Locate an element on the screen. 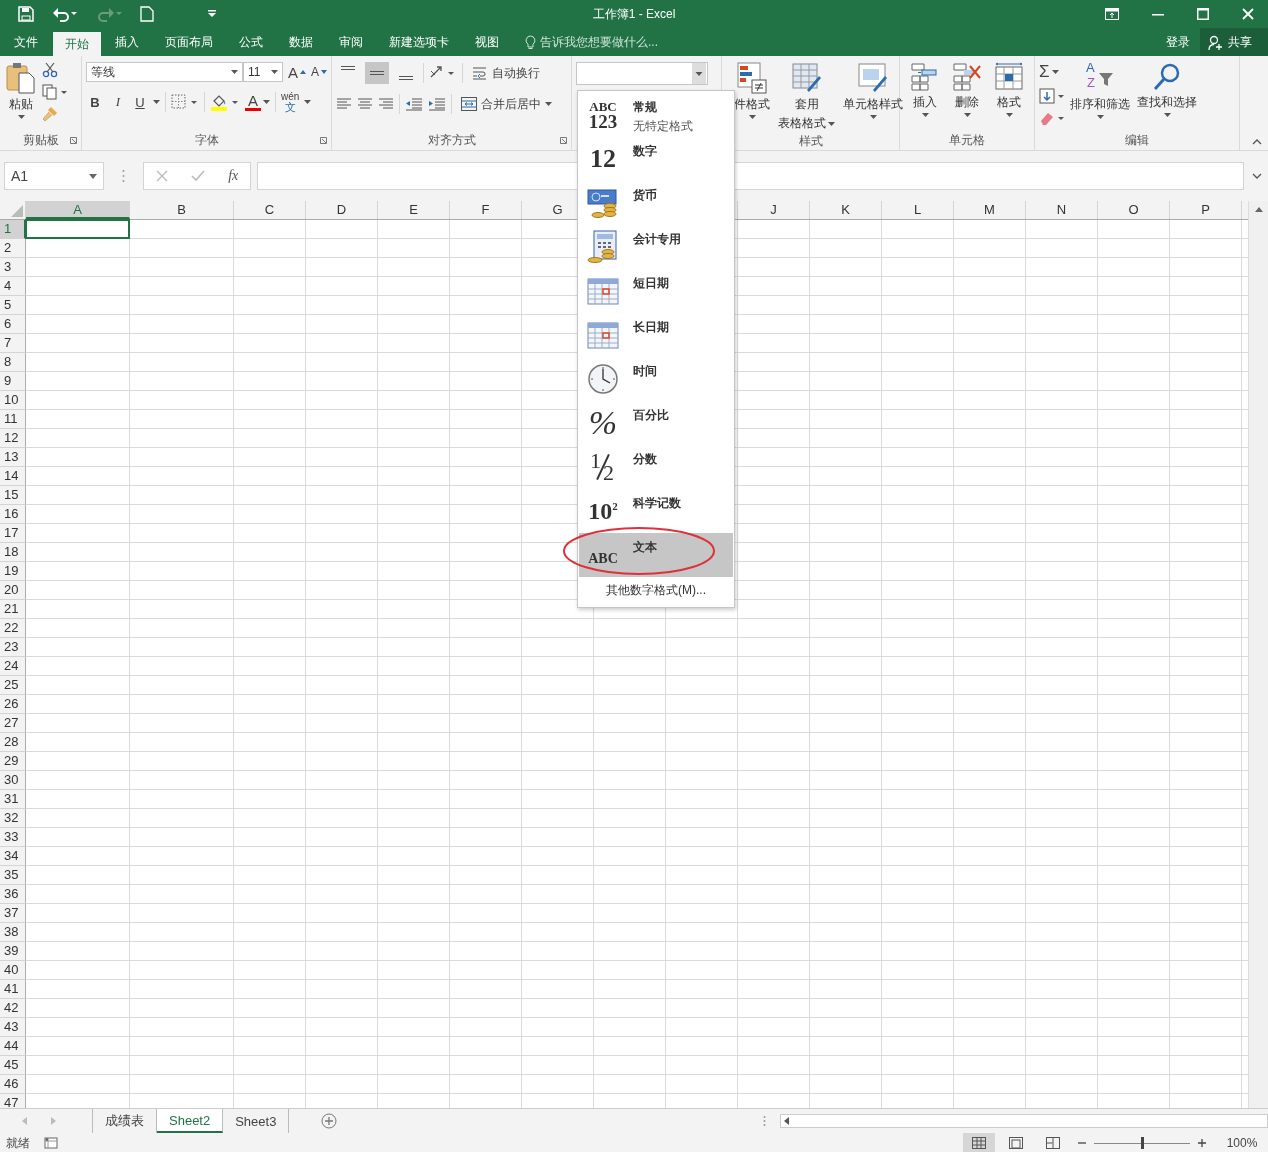 The height and width of the screenshot is (1152, 1268). row-header: 15 is located at coordinates (13, 495).